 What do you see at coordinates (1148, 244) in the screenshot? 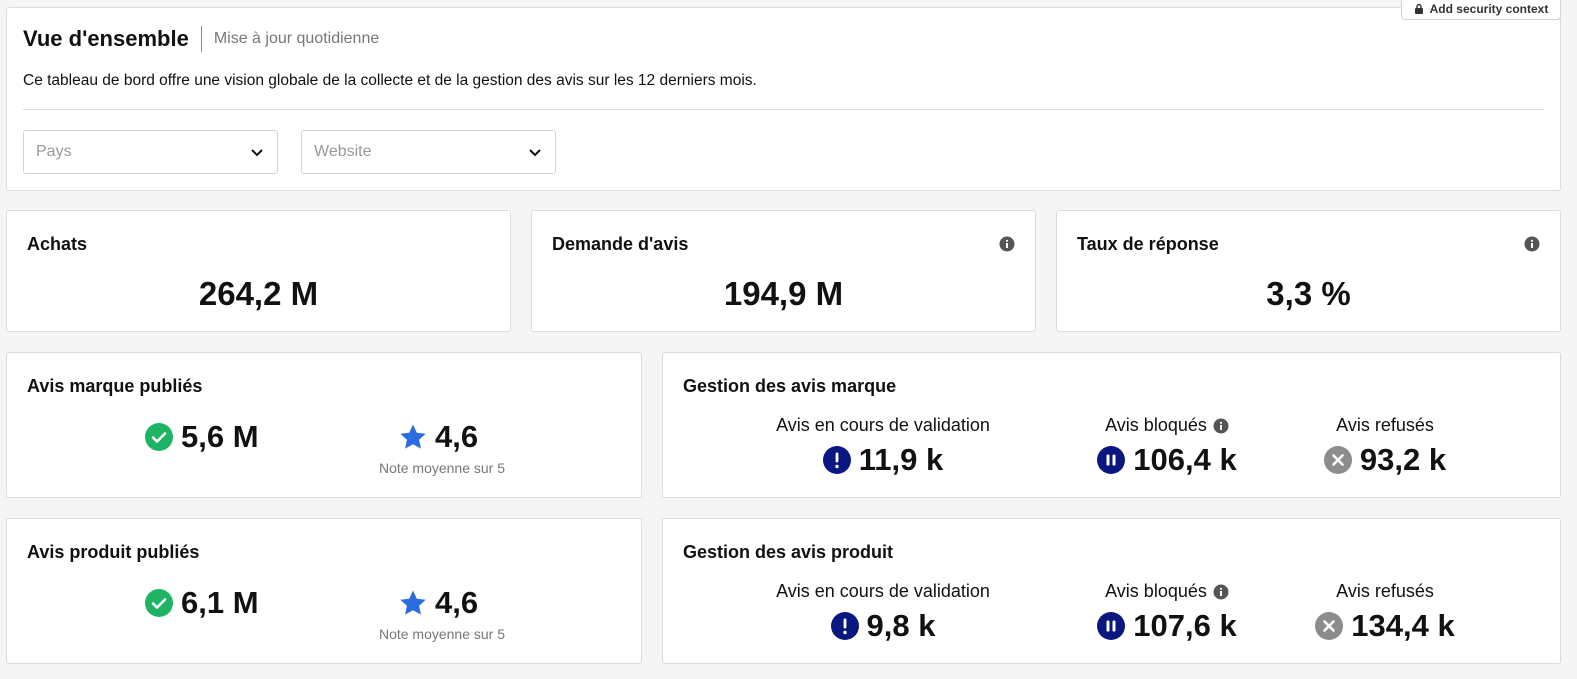
I see `kpi-title: Taux de réponse` at bounding box center [1148, 244].